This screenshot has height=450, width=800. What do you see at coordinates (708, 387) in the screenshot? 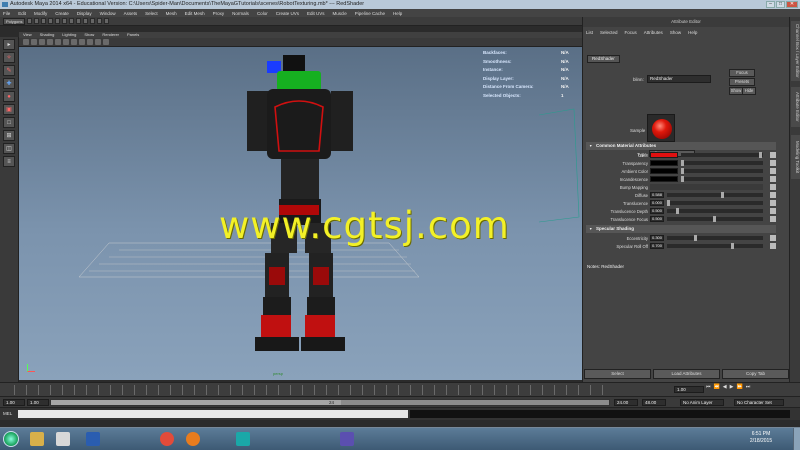
I see `go-to-start-icon: ⏮` at bounding box center [708, 387].